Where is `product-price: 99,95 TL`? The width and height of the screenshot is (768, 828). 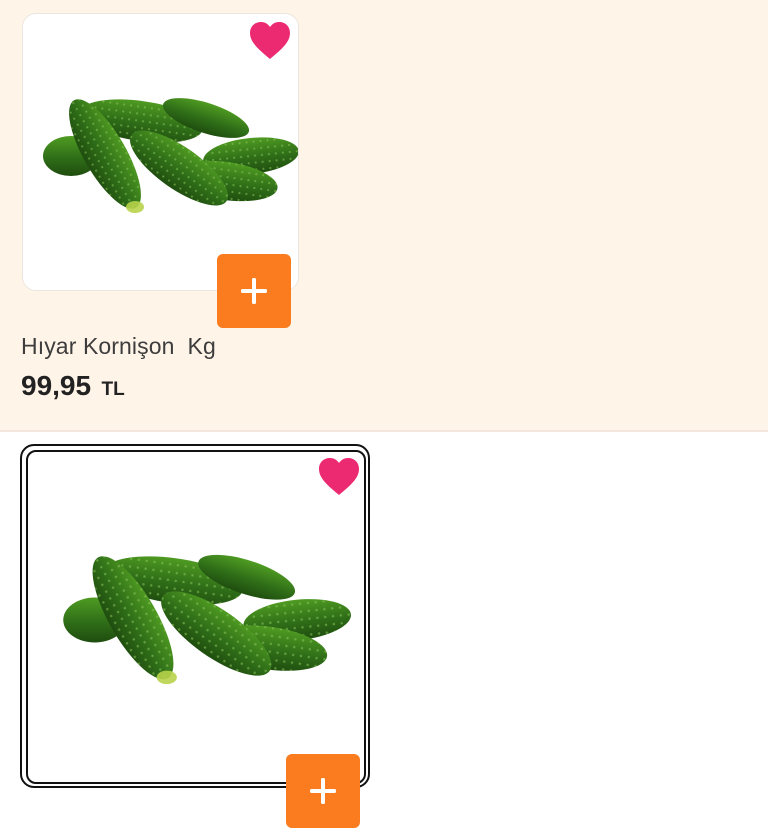 product-price: 99,95 TL is located at coordinates (73, 386).